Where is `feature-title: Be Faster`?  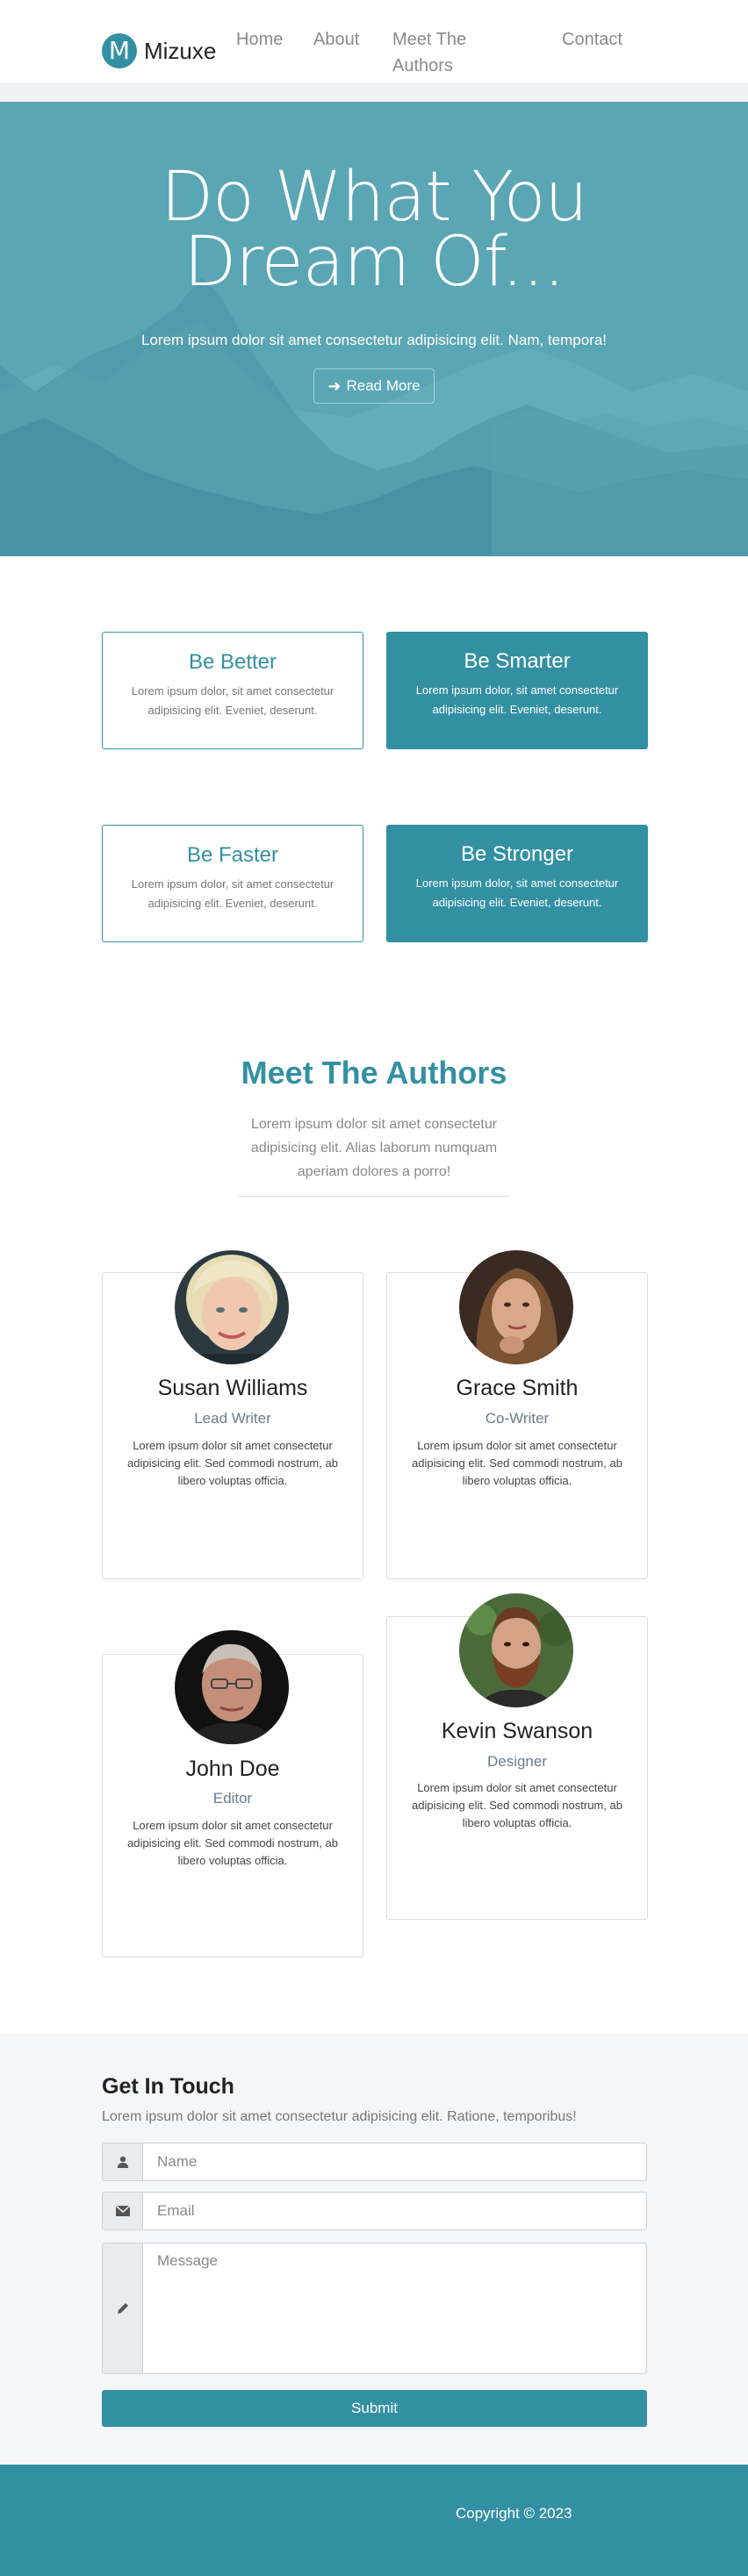
feature-title: Be Faster is located at coordinates (232, 855).